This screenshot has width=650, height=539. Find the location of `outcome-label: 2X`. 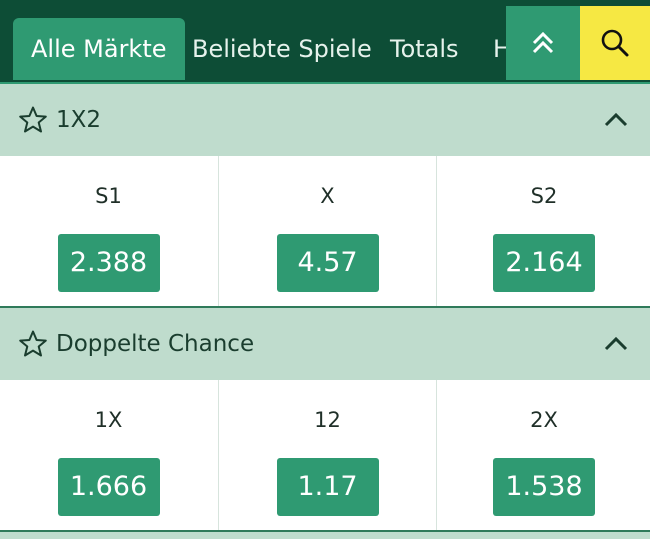

outcome-label: 2X is located at coordinates (544, 420).